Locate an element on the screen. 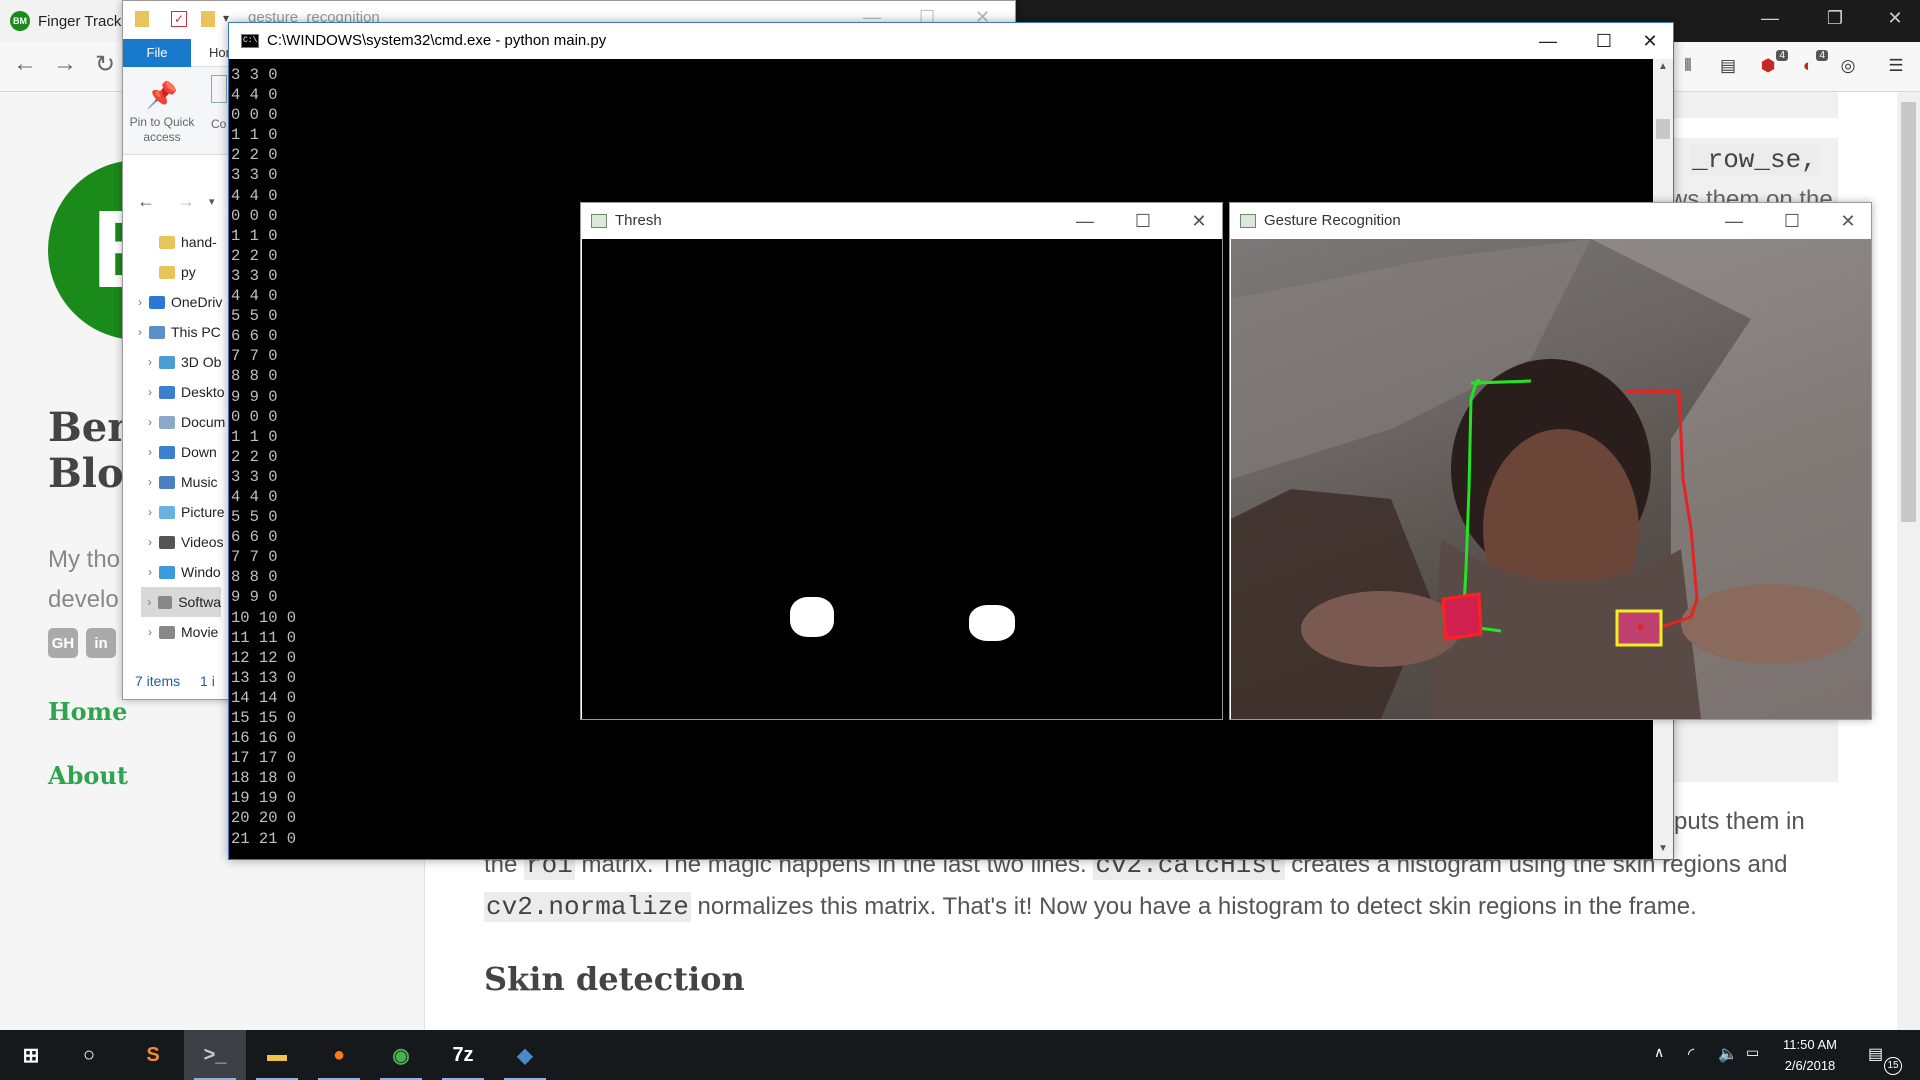 Image resolution: width=1920 pixels, height=1080 pixels. browser-tab: BM Finger Tracking is located at coordinates (62, 21).